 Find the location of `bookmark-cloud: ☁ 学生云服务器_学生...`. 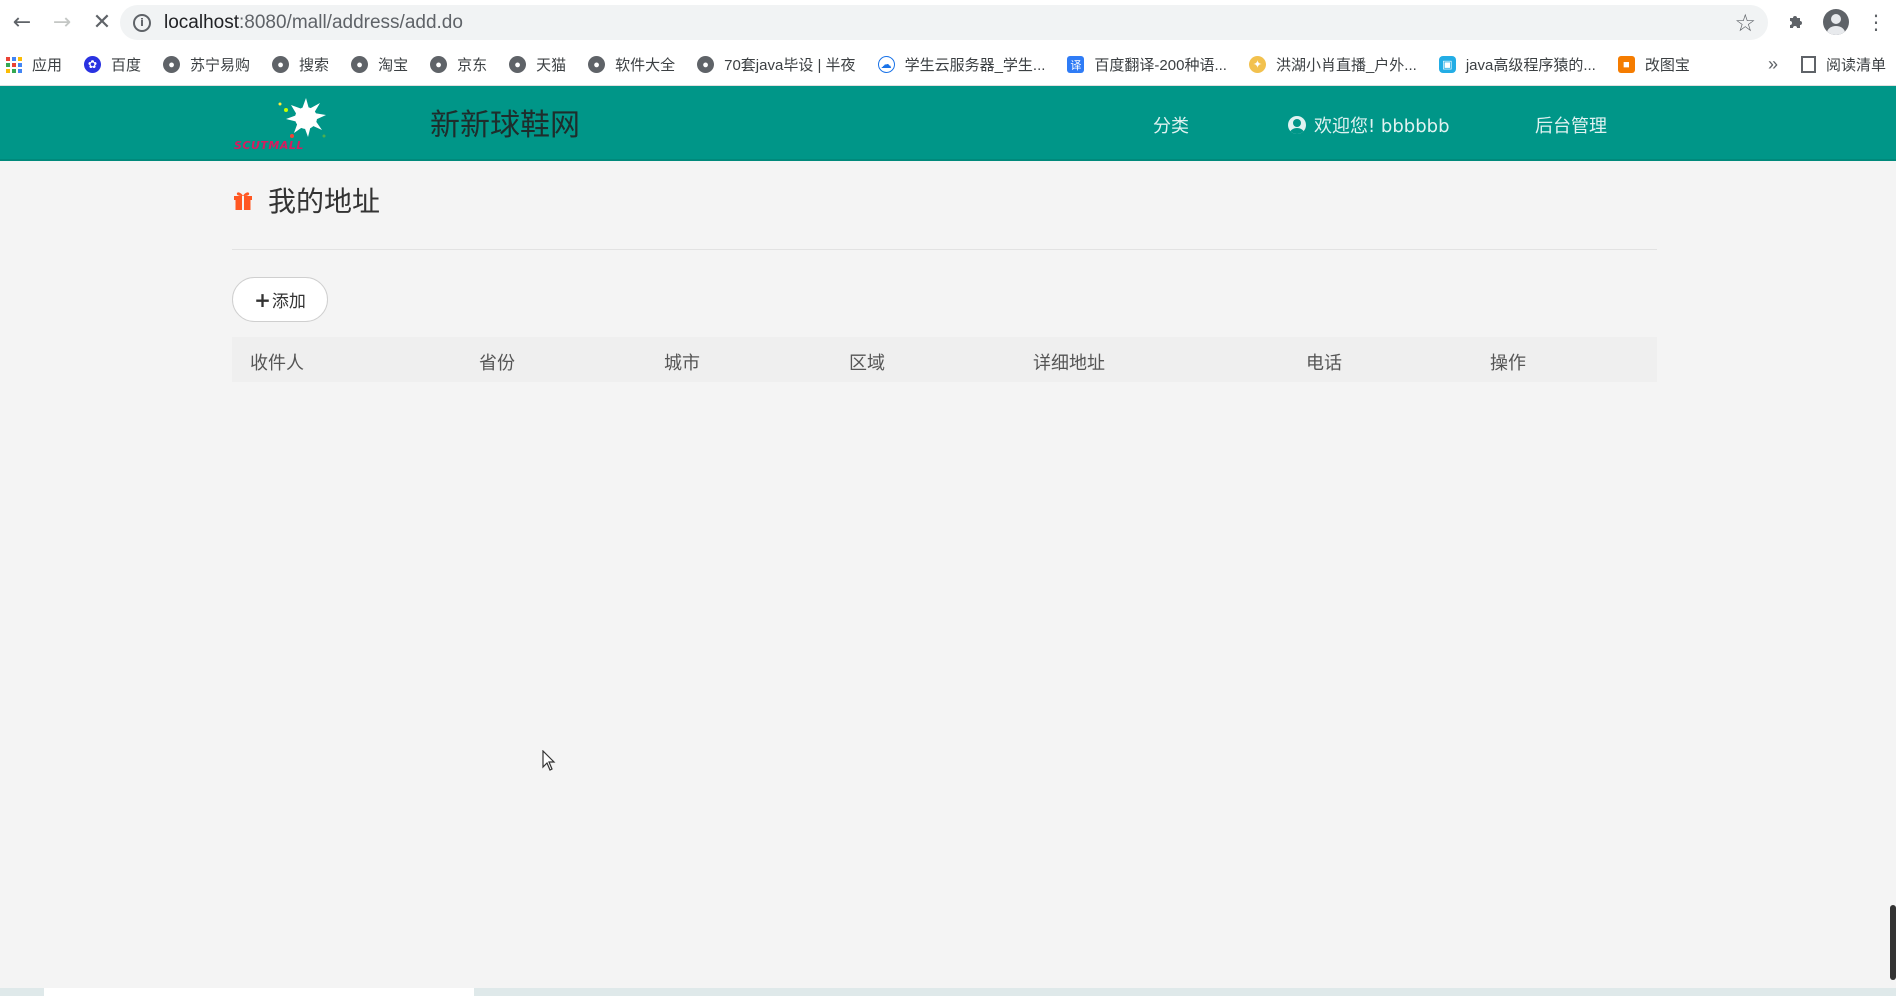

bookmark-cloud: ☁ 学生云服务器_学生... is located at coordinates (961, 64).